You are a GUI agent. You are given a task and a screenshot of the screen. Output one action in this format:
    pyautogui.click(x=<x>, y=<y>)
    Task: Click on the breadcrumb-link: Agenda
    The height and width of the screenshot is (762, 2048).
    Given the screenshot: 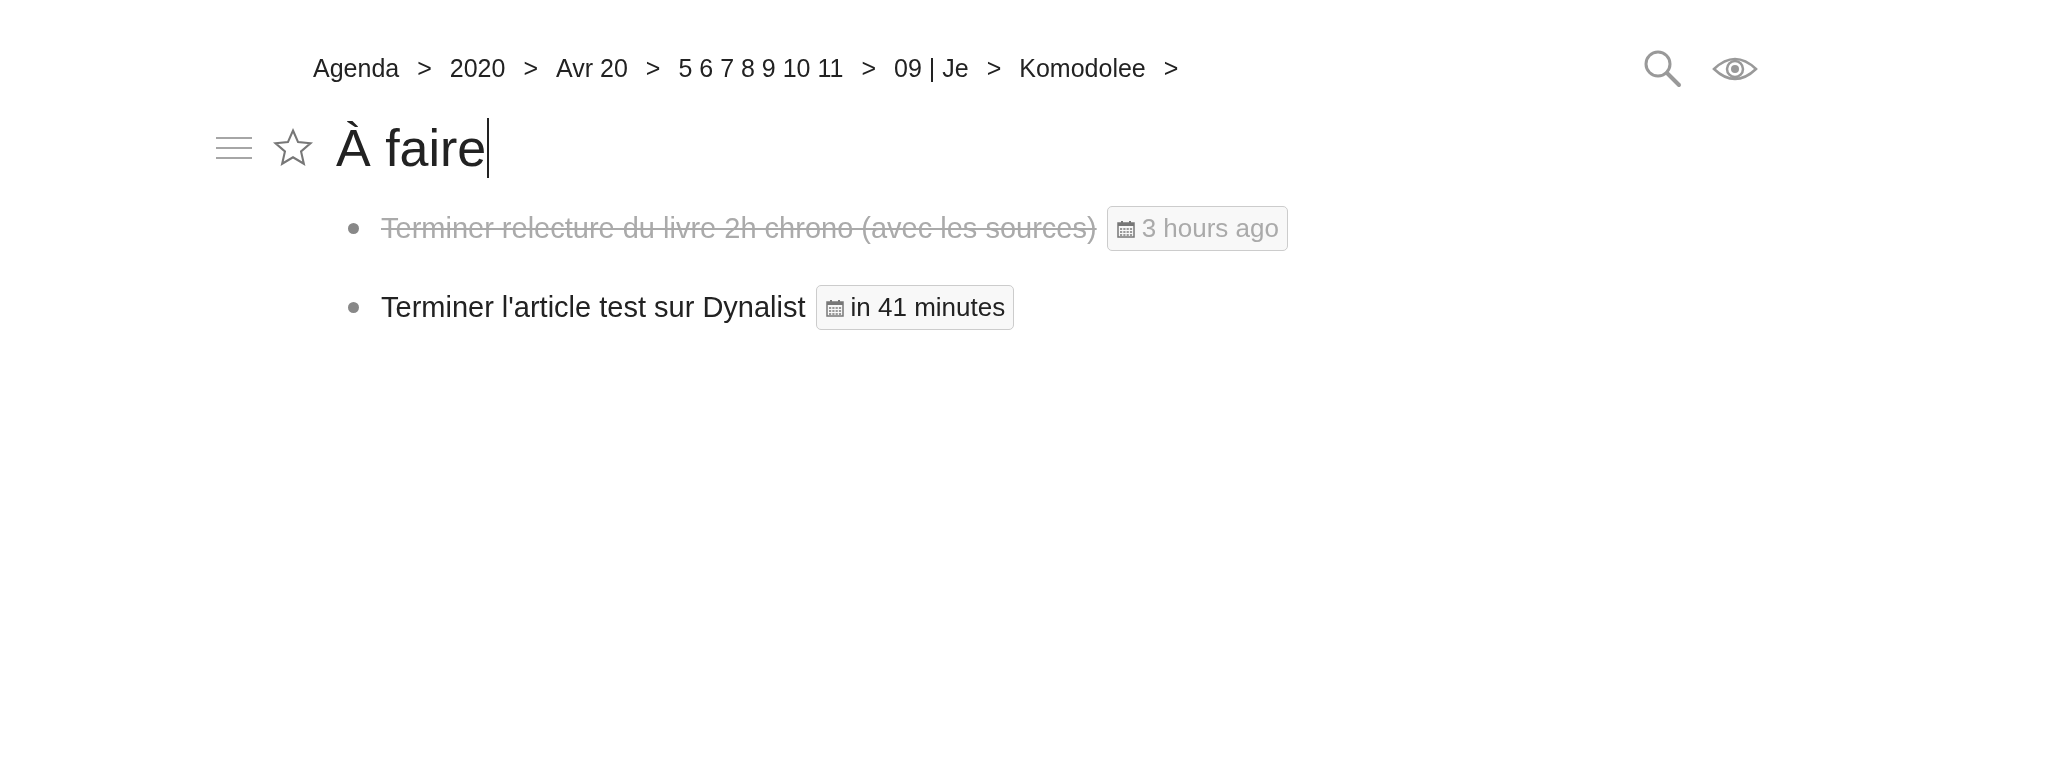 What is the action you would take?
    pyautogui.click(x=356, y=69)
    